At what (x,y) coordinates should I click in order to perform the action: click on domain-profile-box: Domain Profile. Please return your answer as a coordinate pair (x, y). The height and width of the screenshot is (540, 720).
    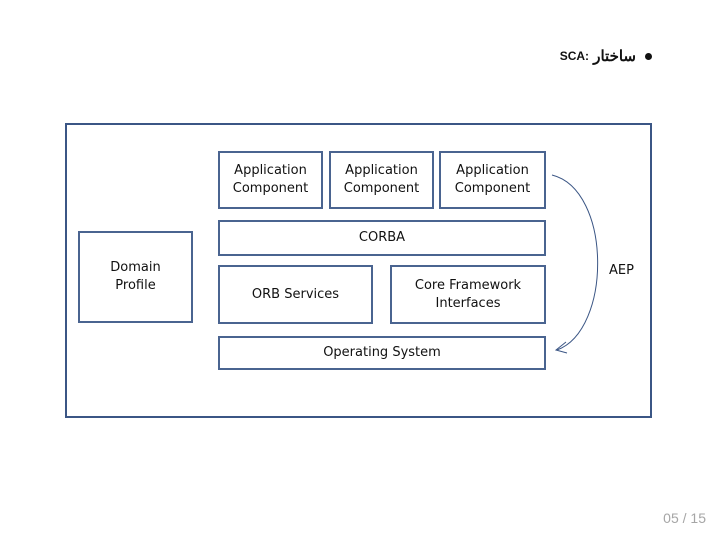
    Looking at the image, I should click on (135, 277).